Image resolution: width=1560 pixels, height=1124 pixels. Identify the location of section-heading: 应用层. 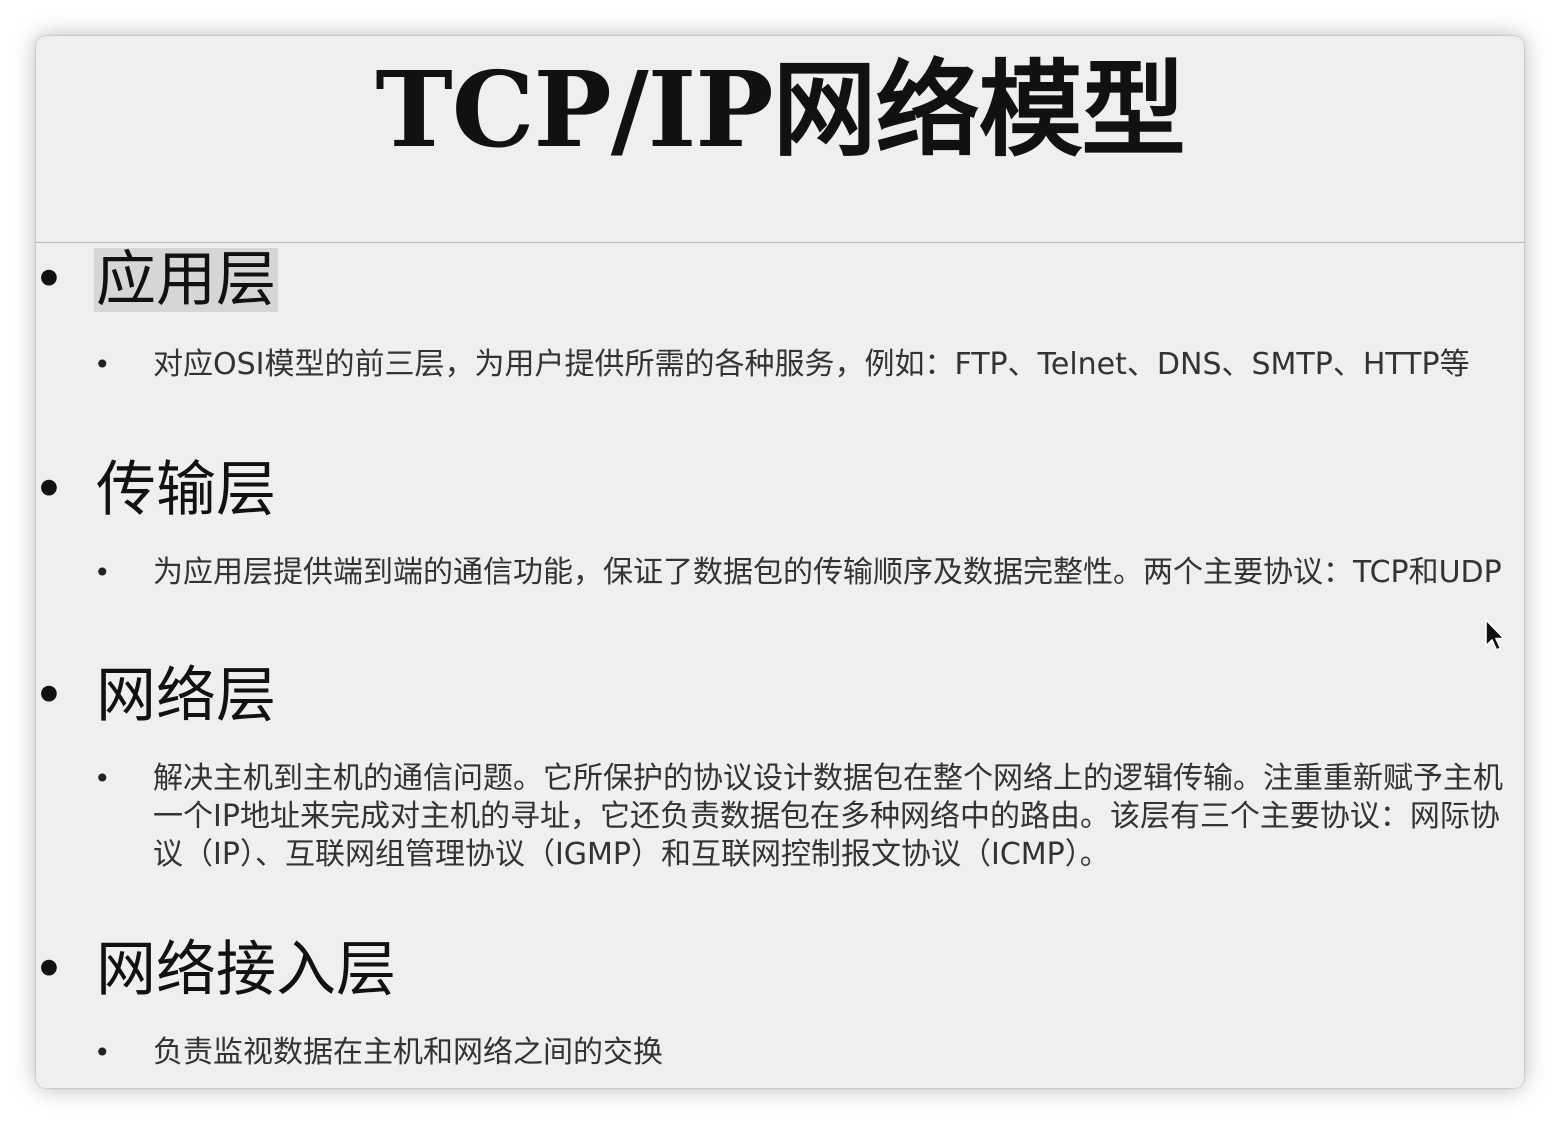
(186, 280).